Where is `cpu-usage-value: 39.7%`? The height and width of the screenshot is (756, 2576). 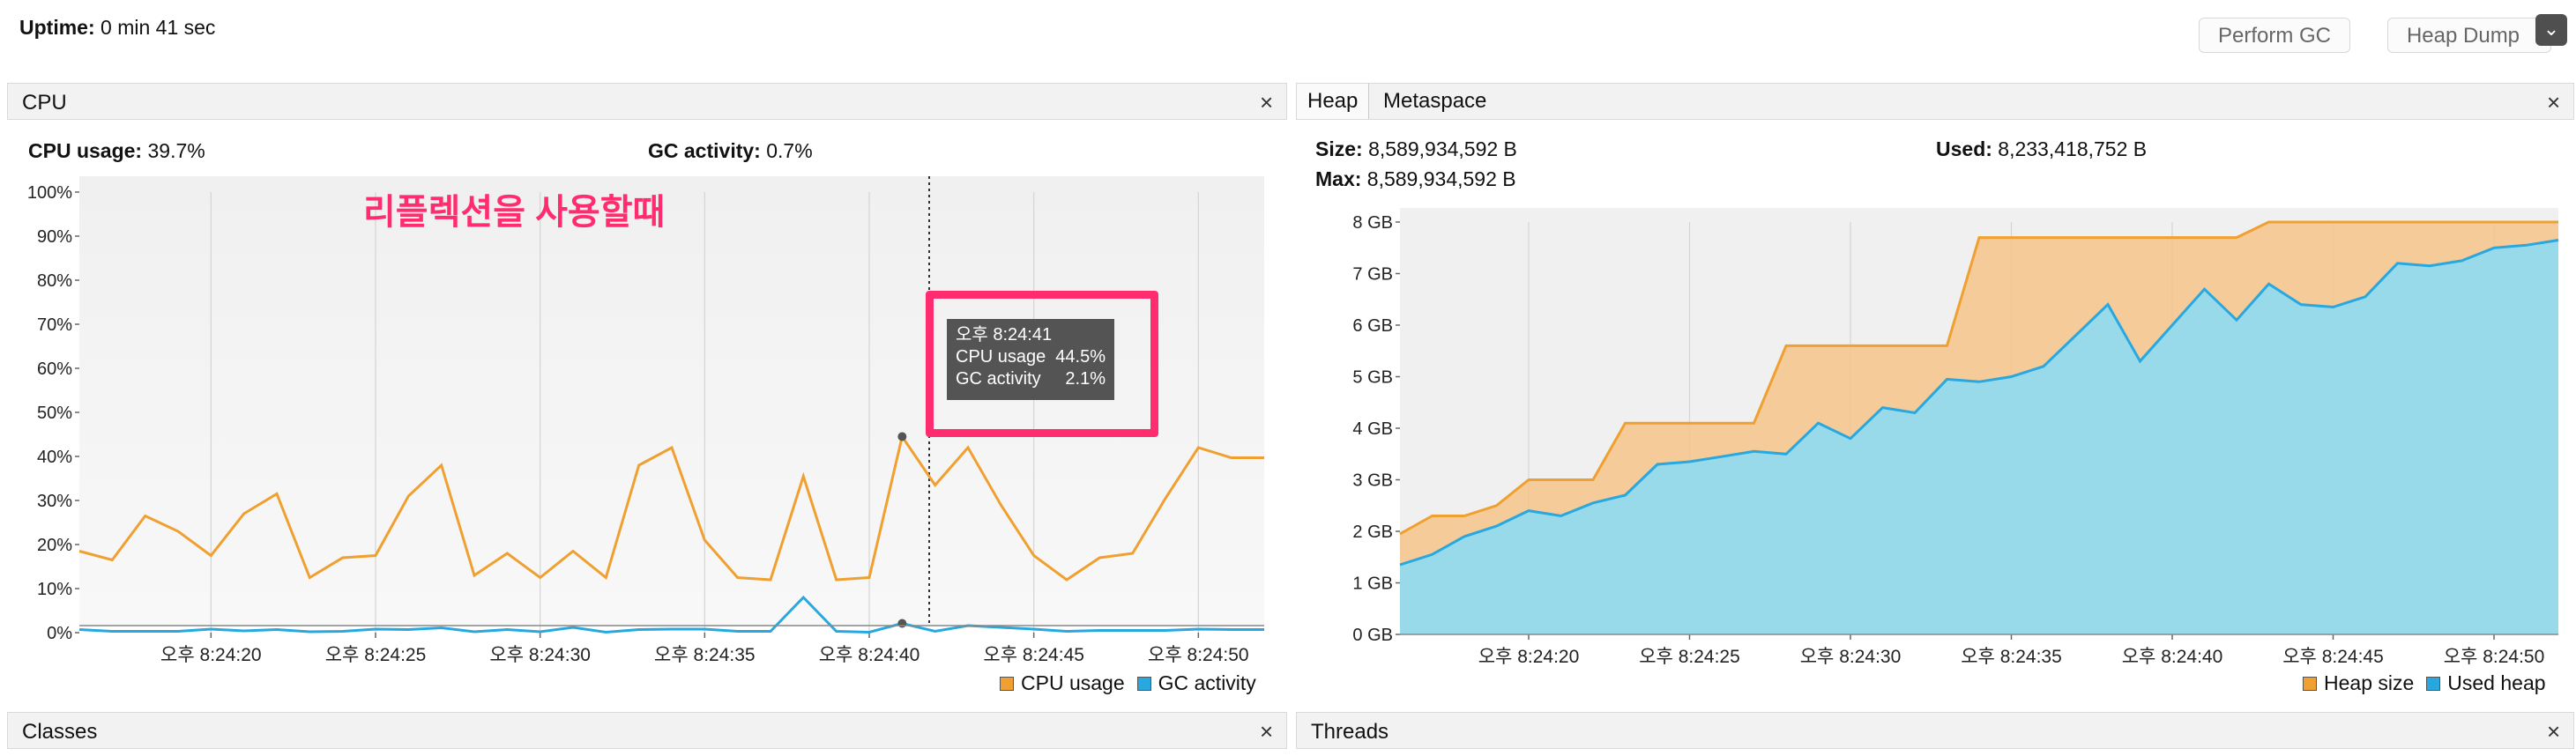 cpu-usage-value: 39.7% is located at coordinates (176, 150).